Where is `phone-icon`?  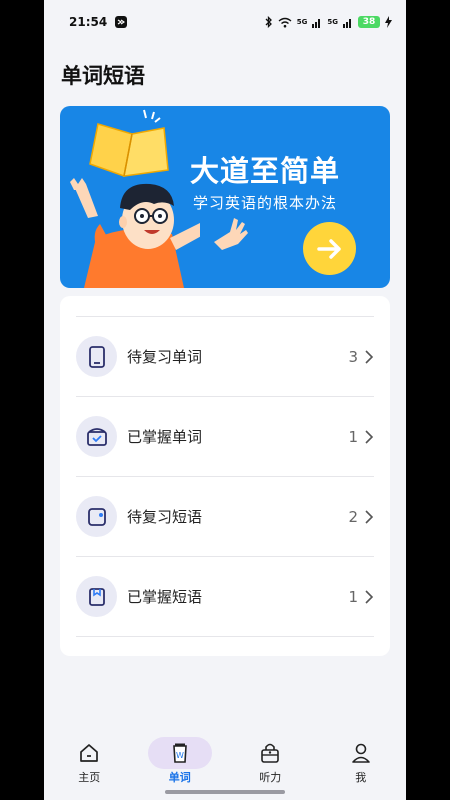
phone-icon is located at coordinates (96, 356).